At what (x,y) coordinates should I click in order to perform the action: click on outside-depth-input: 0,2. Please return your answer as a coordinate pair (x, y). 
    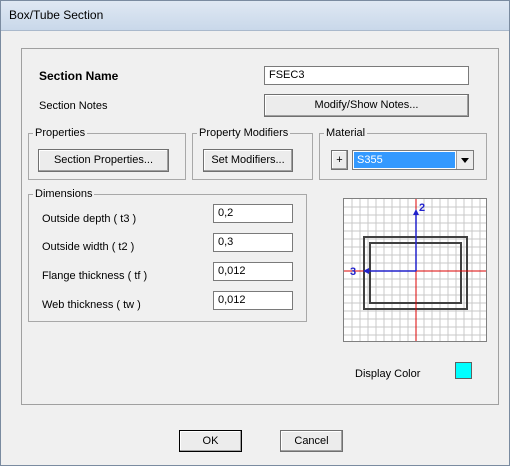
    Looking at the image, I should click on (253, 213).